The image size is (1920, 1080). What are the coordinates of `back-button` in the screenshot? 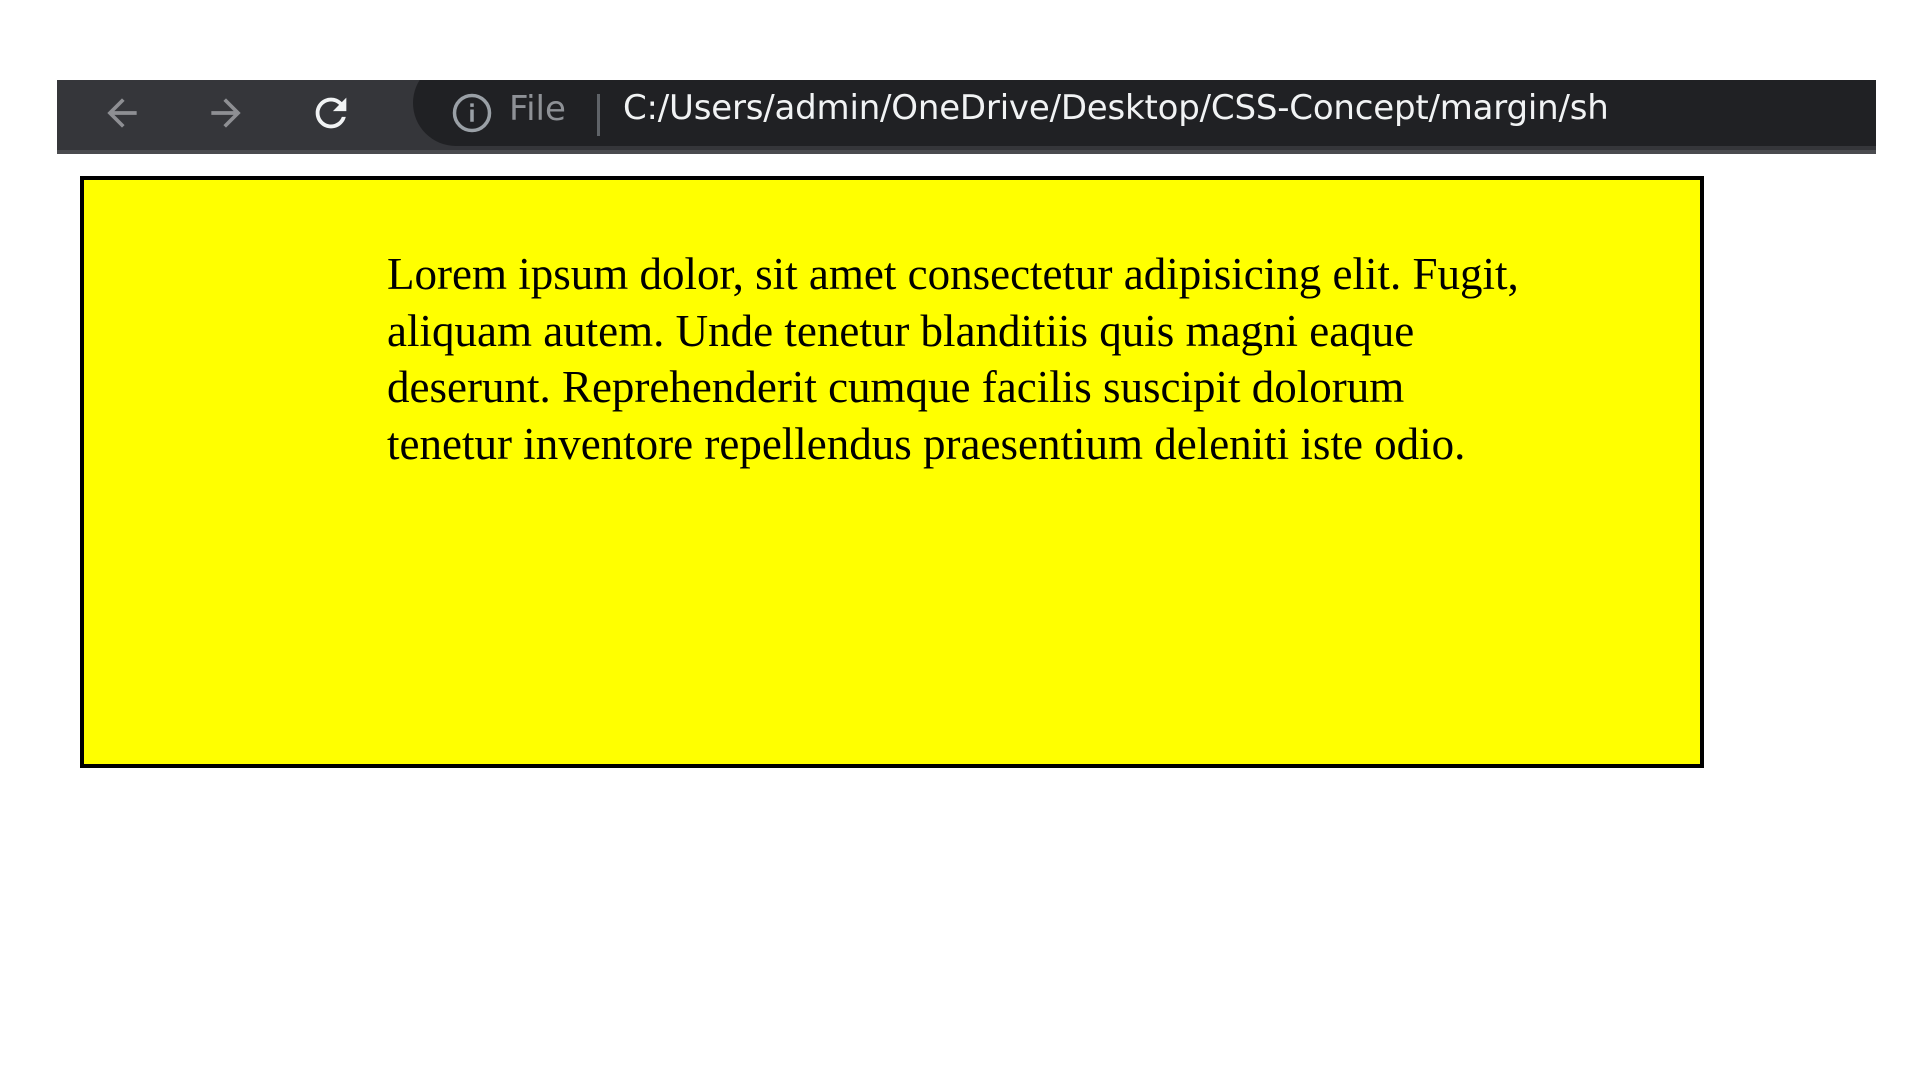 It's located at (122, 113).